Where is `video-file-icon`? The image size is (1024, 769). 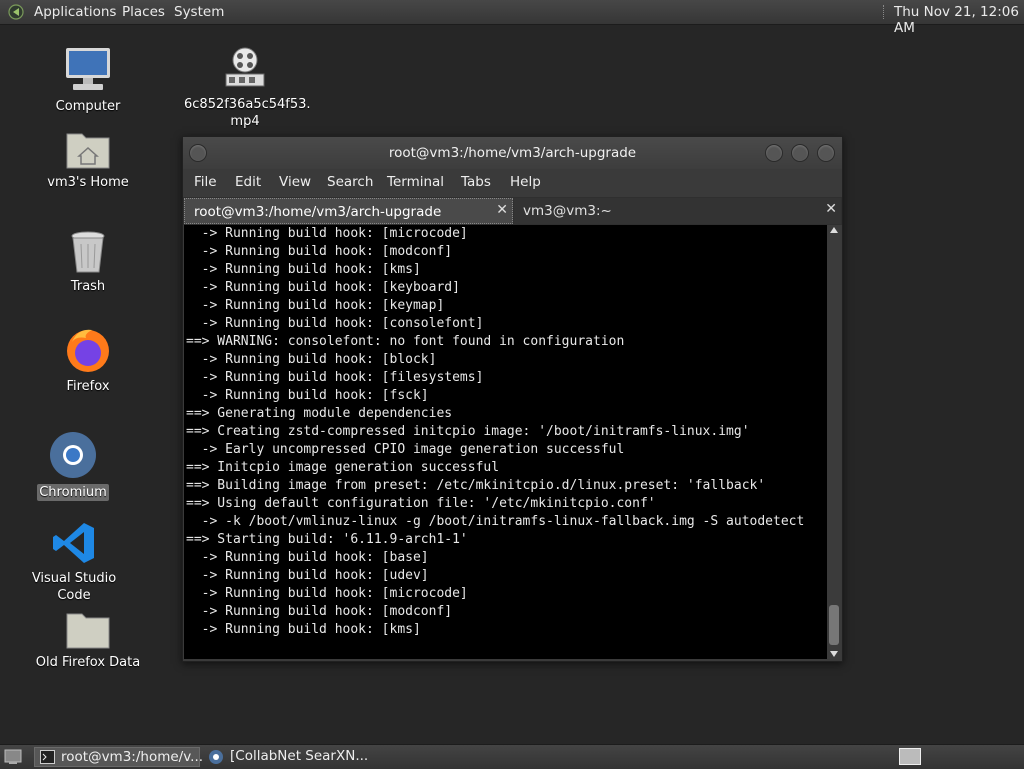 video-file-icon is located at coordinates (245, 67).